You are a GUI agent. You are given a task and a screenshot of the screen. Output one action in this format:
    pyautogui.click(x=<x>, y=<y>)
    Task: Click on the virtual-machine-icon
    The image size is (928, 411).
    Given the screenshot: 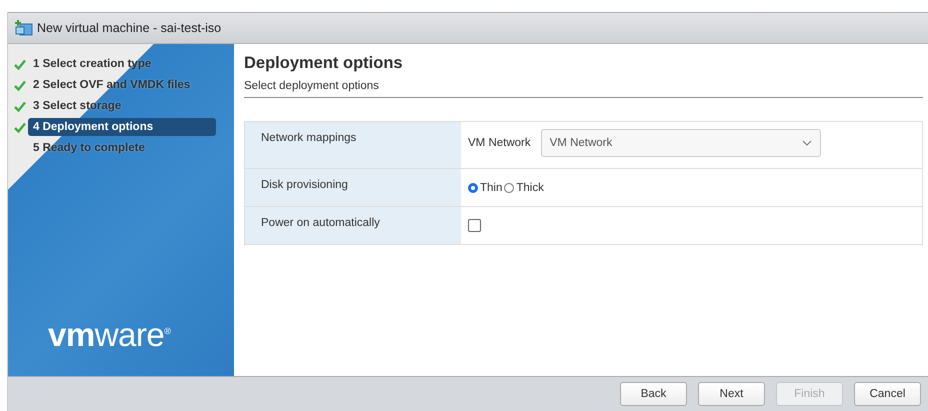 What is the action you would take?
    pyautogui.click(x=24, y=28)
    